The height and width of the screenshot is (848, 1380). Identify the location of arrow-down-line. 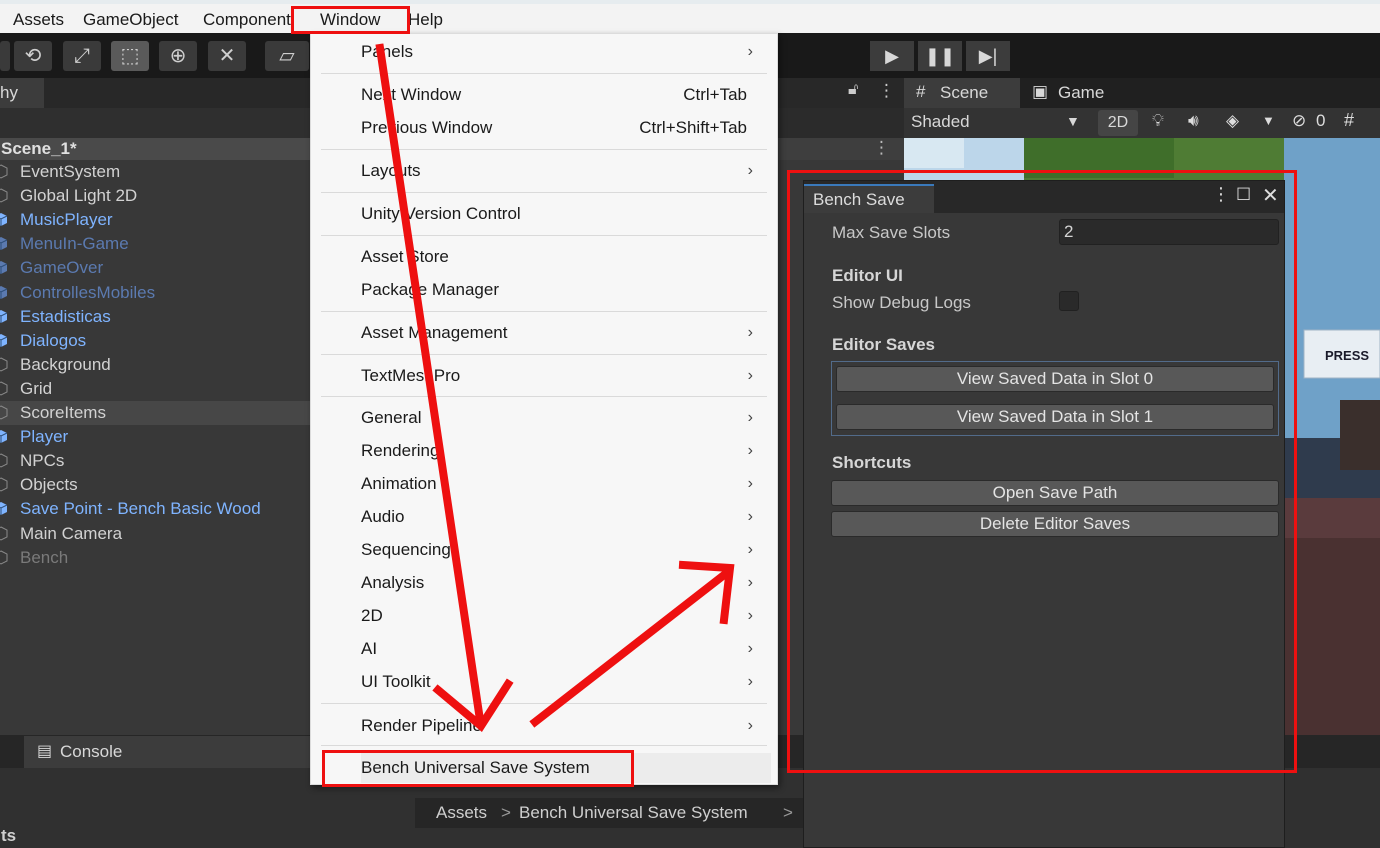
(430, 384).